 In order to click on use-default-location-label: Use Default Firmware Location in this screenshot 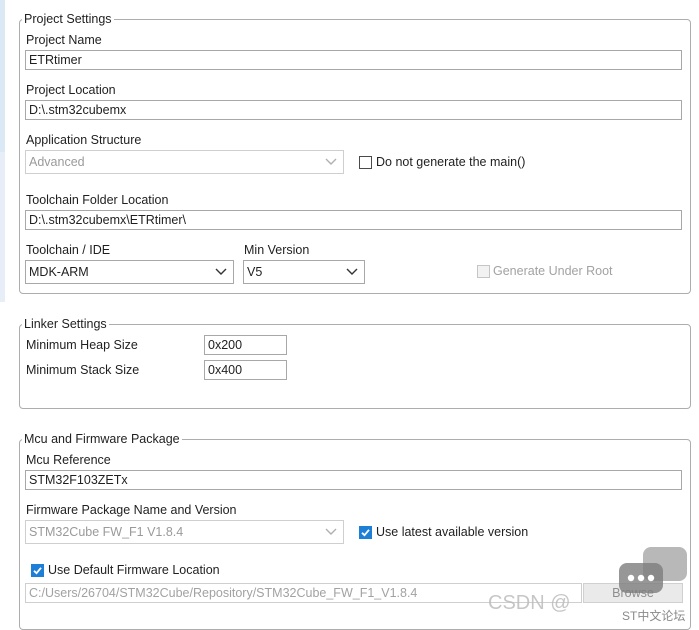, I will do `click(134, 570)`.